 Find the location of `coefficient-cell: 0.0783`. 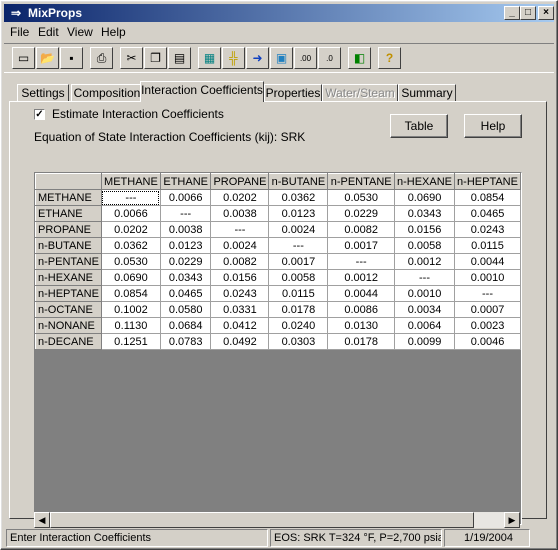

coefficient-cell: 0.0783 is located at coordinates (185, 341).